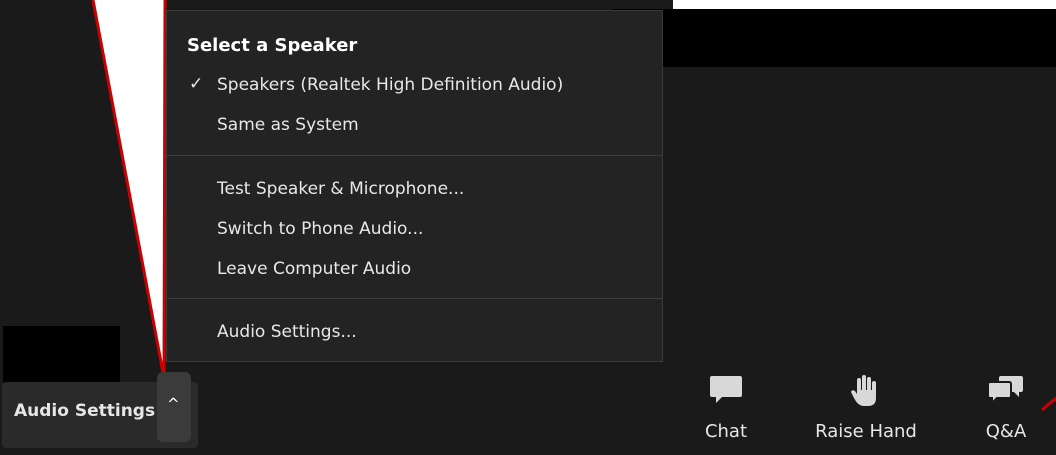  Describe the element at coordinates (866, 431) in the screenshot. I see `raise-hand-label: Raise Hand` at that location.